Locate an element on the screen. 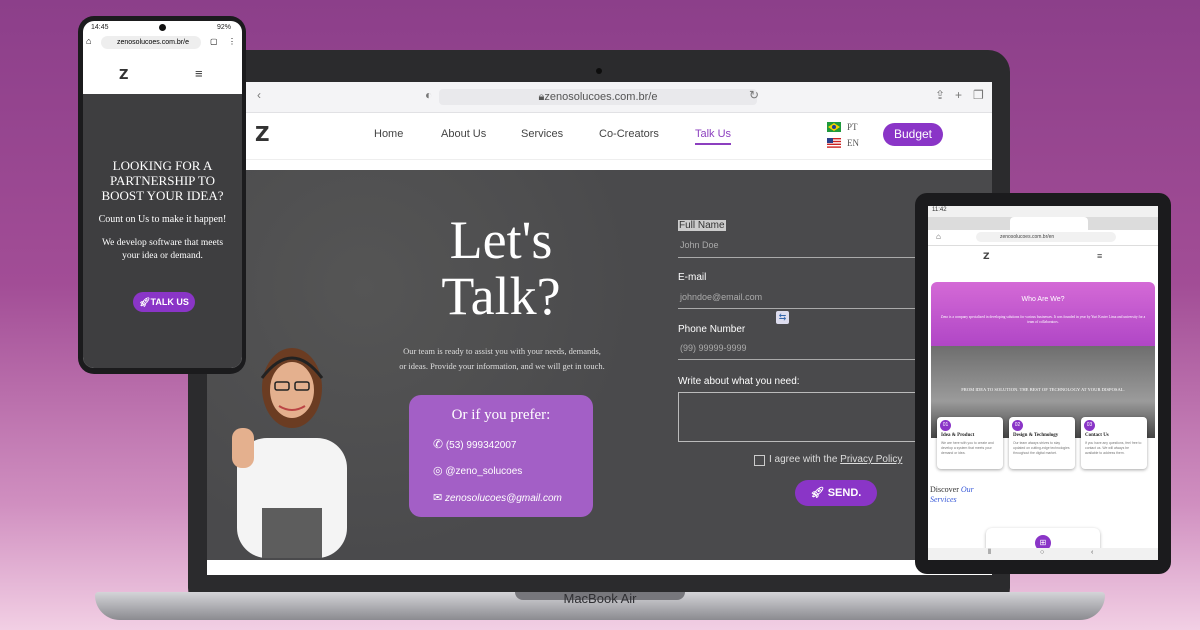 Image resolution: width=1200 pixels, height=630 pixels. home-icon: ⌂ is located at coordinates (88, 41).